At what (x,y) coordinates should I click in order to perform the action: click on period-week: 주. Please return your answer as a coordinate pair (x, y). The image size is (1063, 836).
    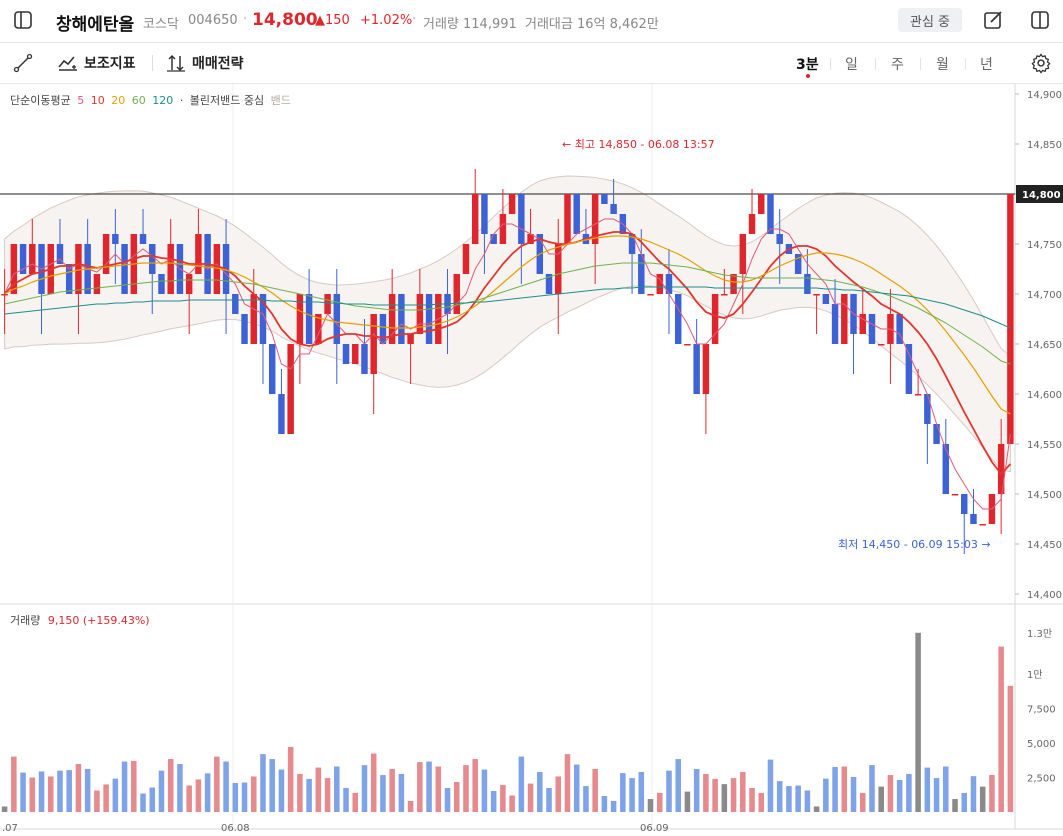
    Looking at the image, I should click on (897, 64).